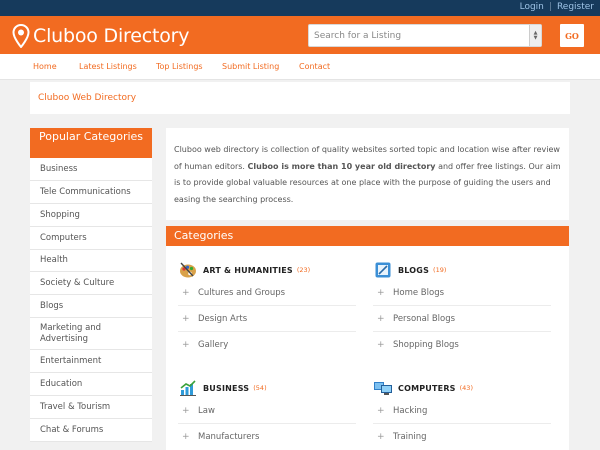 This screenshot has width=600, height=450. What do you see at coordinates (91, 238) in the screenshot?
I see `sidebar-item-computers: Computers` at bounding box center [91, 238].